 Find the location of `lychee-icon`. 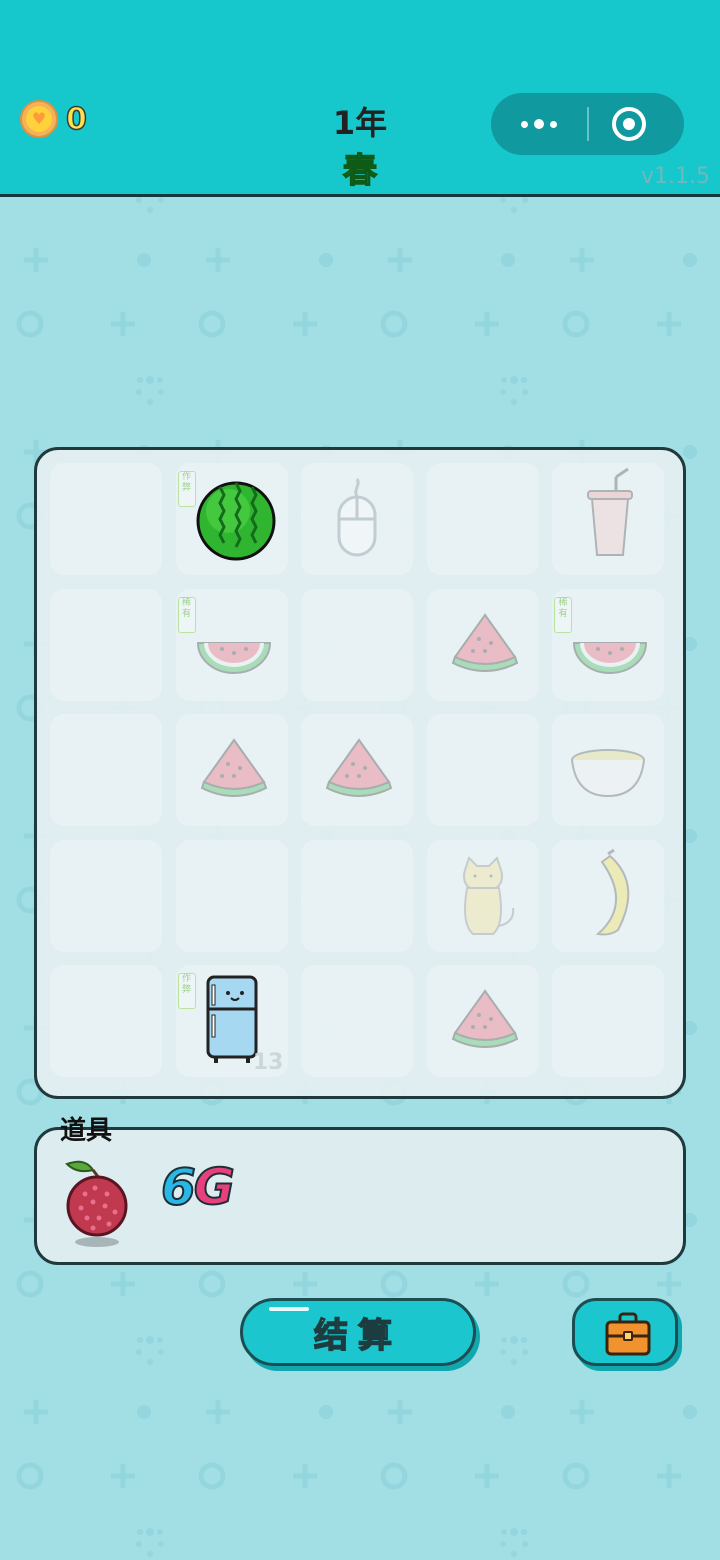

lychee-icon is located at coordinates (97, 1203).